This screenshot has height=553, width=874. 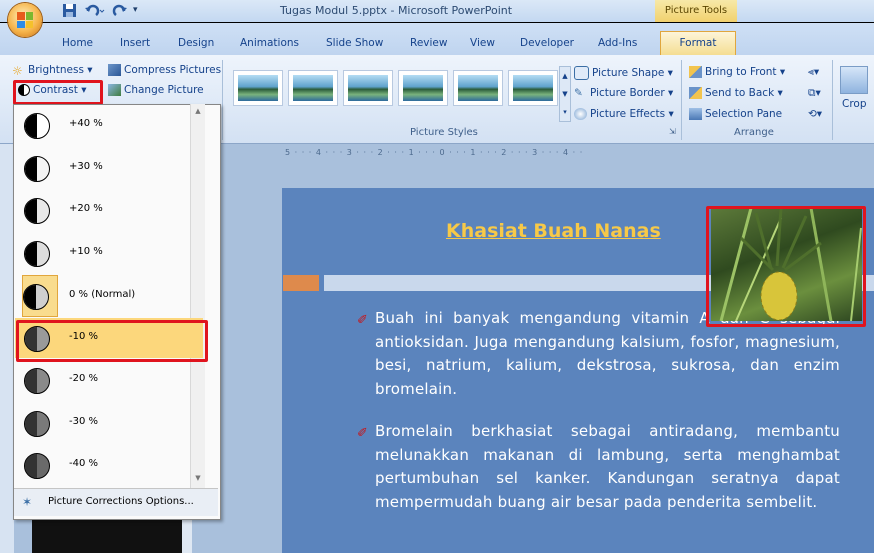 What do you see at coordinates (553, 231) in the screenshot?
I see `slide-title: Khasiat Buah Nanas` at bounding box center [553, 231].